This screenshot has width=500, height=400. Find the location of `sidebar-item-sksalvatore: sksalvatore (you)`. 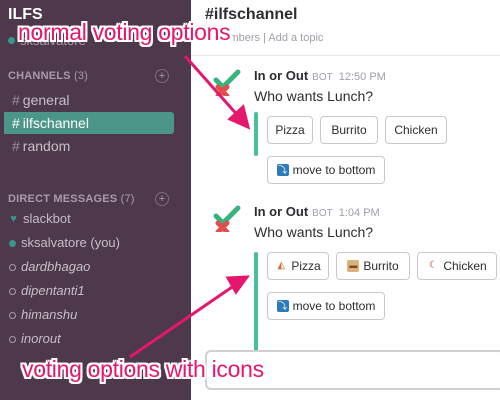

sidebar-item-sksalvatore: sksalvatore (you) is located at coordinates (95, 243).